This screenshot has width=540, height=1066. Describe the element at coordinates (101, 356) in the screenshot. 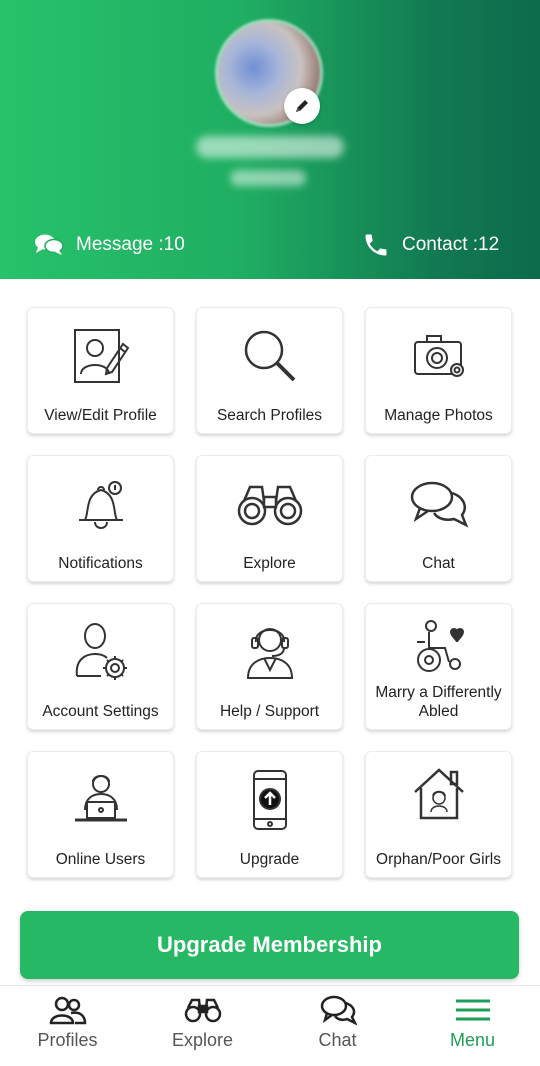

I see `edit-profile-icon` at that location.